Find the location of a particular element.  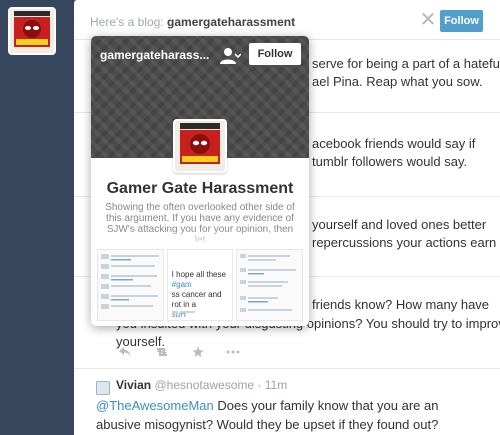

post-text: serve for being a part of a hateful is located at coordinates (406, 63).